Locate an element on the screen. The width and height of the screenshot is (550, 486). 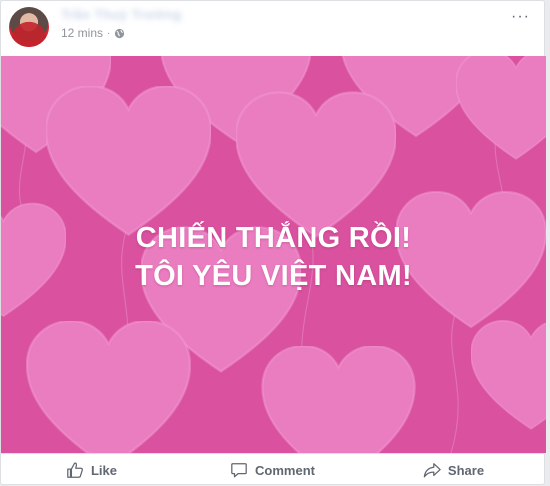
post-meta: 12 mins · is located at coordinates (93, 33).